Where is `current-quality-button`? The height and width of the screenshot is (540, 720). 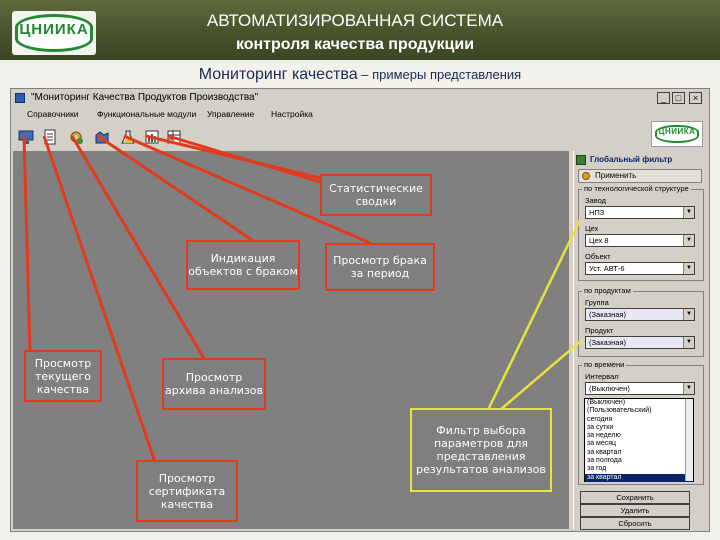 current-quality-button is located at coordinates (26, 137).